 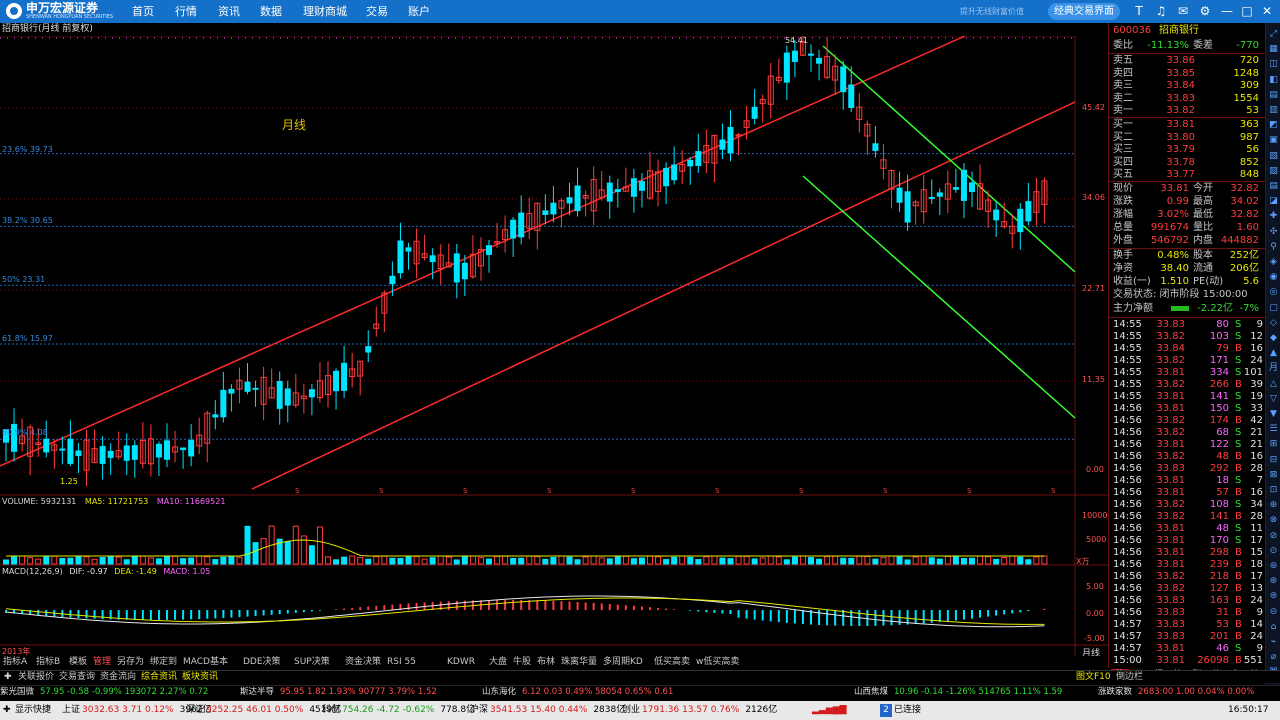 What do you see at coordinates (312, 662) in the screenshot?
I see `indicator-tab: SUP决策` at bounding box center [312, 662].